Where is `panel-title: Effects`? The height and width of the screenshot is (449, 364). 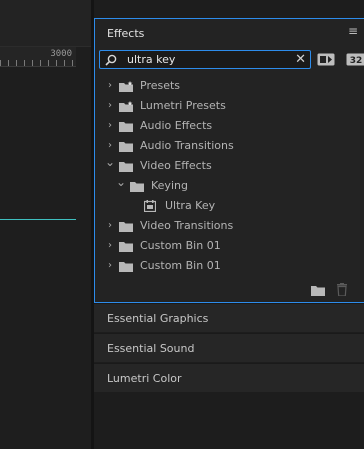 panel-title: Effects is located at coordinates (125, 33).